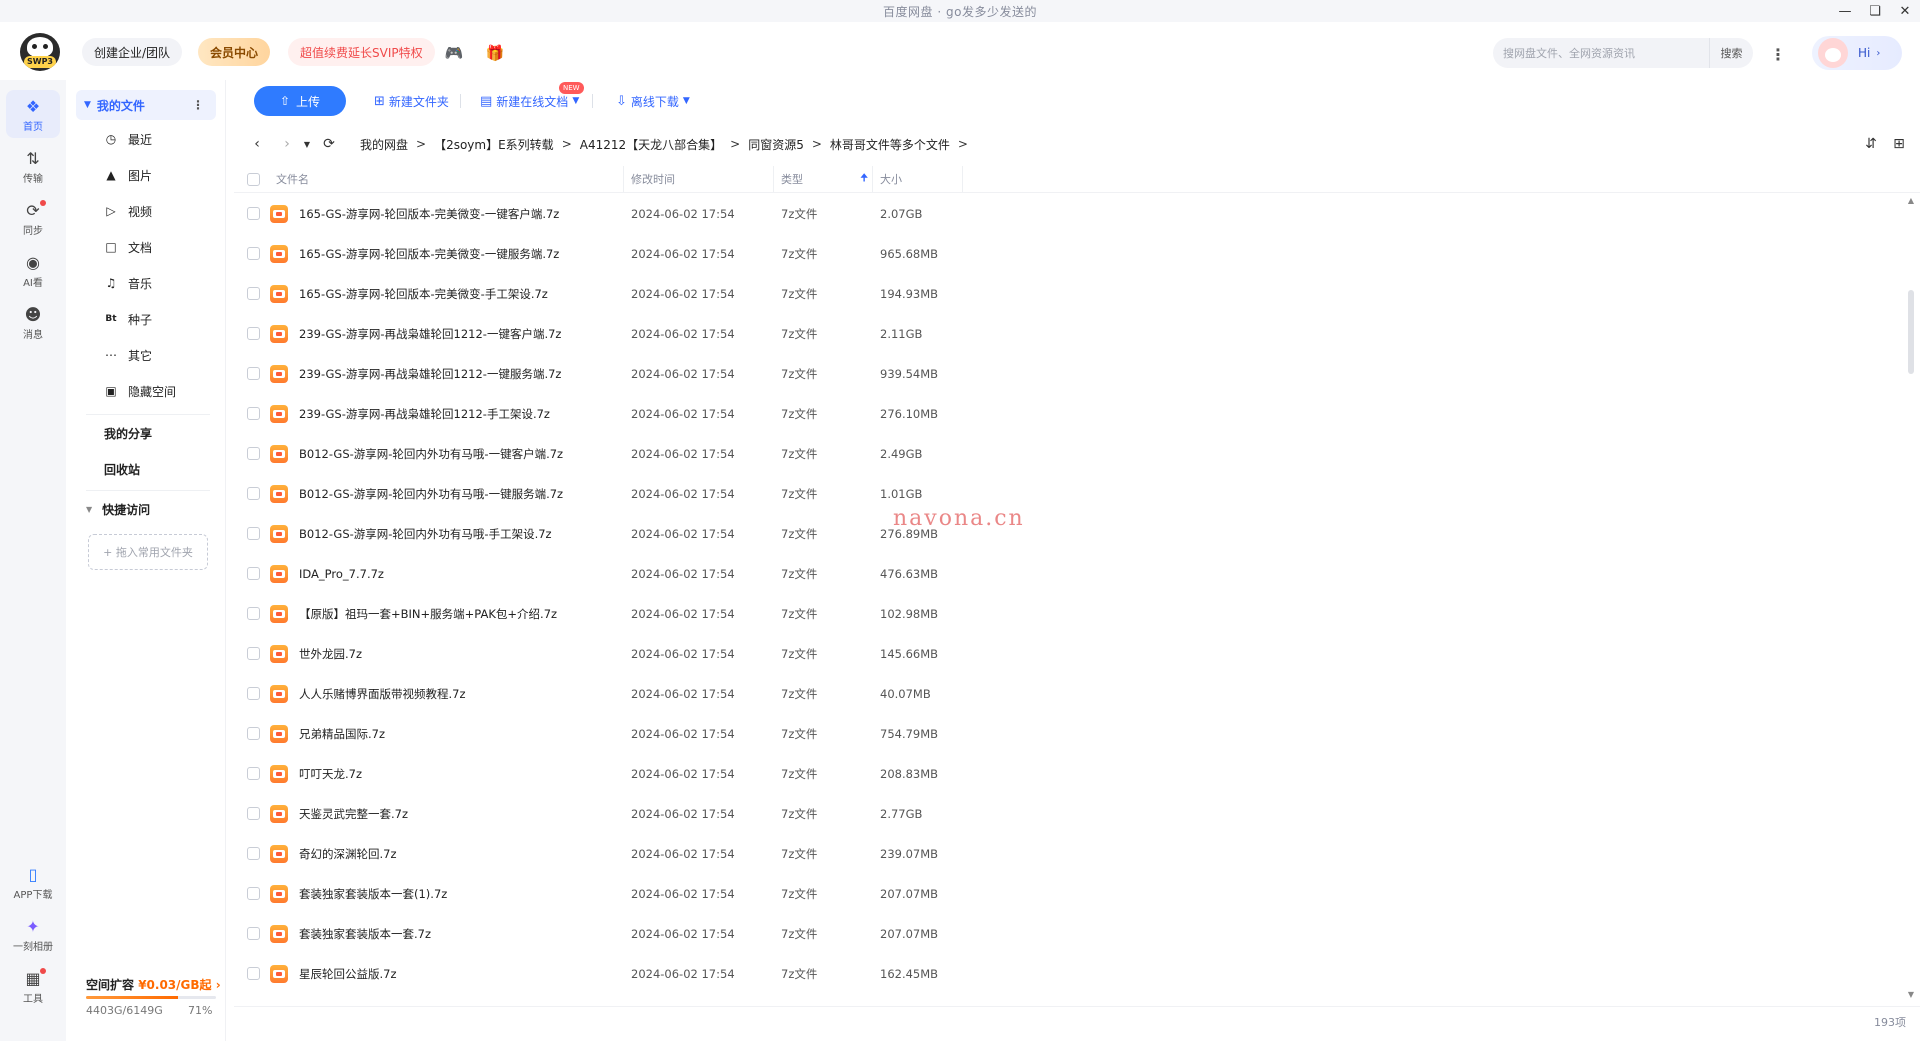  I want to click on file-name: 239-GS-游享网-再战枭雄轮回1212-一键客户端.7z, so click(430, 334).